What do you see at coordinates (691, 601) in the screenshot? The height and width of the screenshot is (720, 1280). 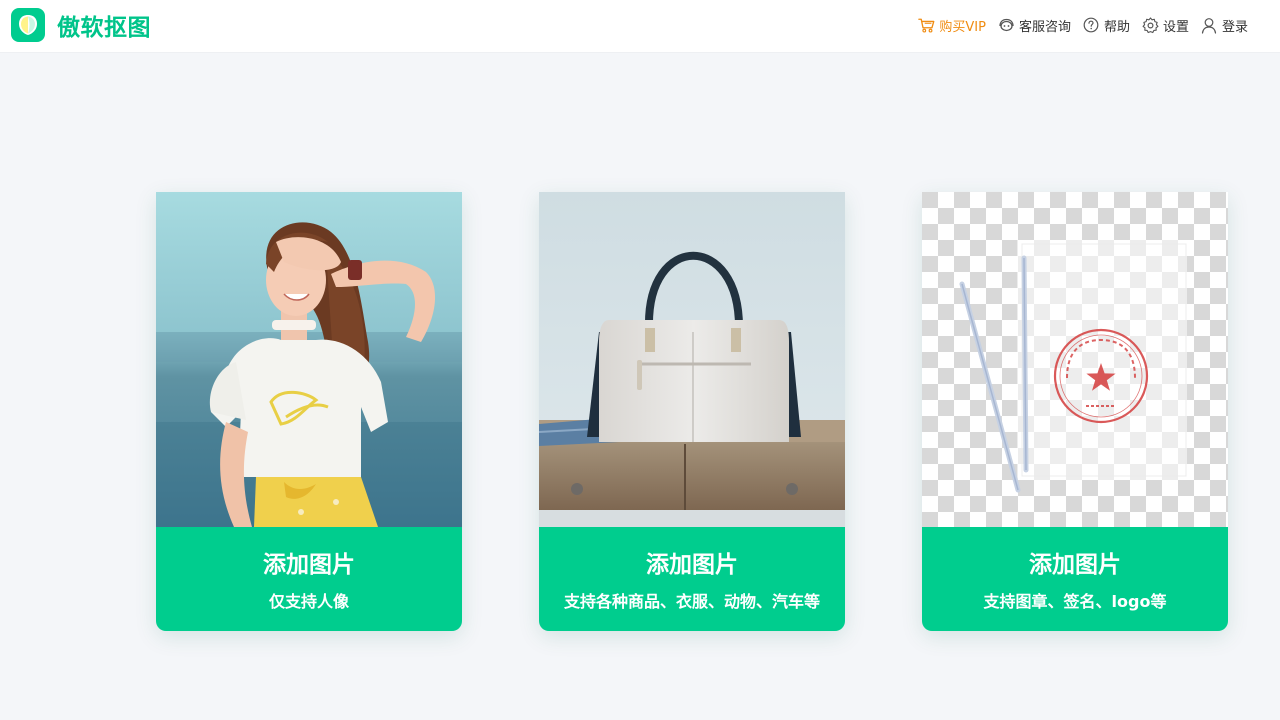 I see `card-subtitle: 支持各种商品、衣服、动物、汽车等` at bounding box center [691, 601].